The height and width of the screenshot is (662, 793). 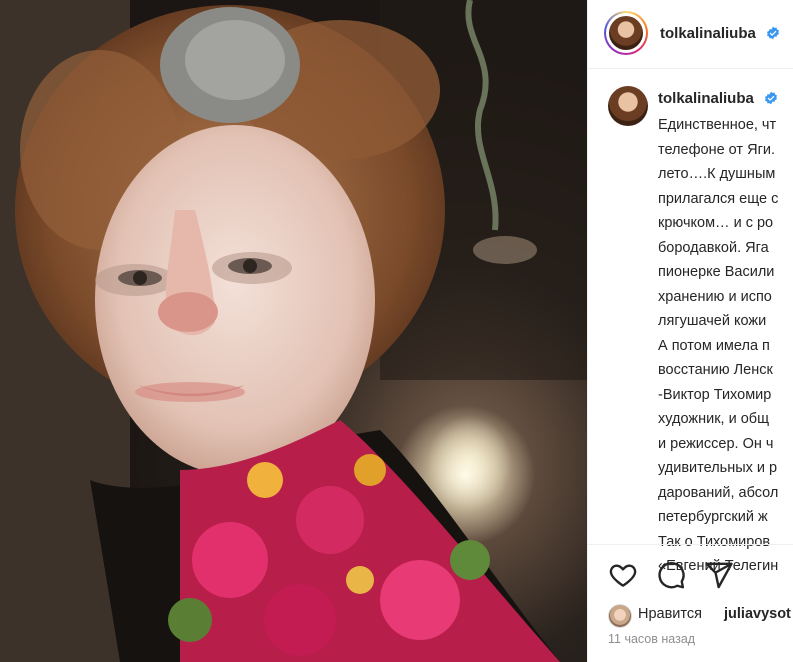 What do you see at coordinates (713, 517) in the screenshot?
I see `caption-line: петербургский ж` at bounding box center [713, 517].